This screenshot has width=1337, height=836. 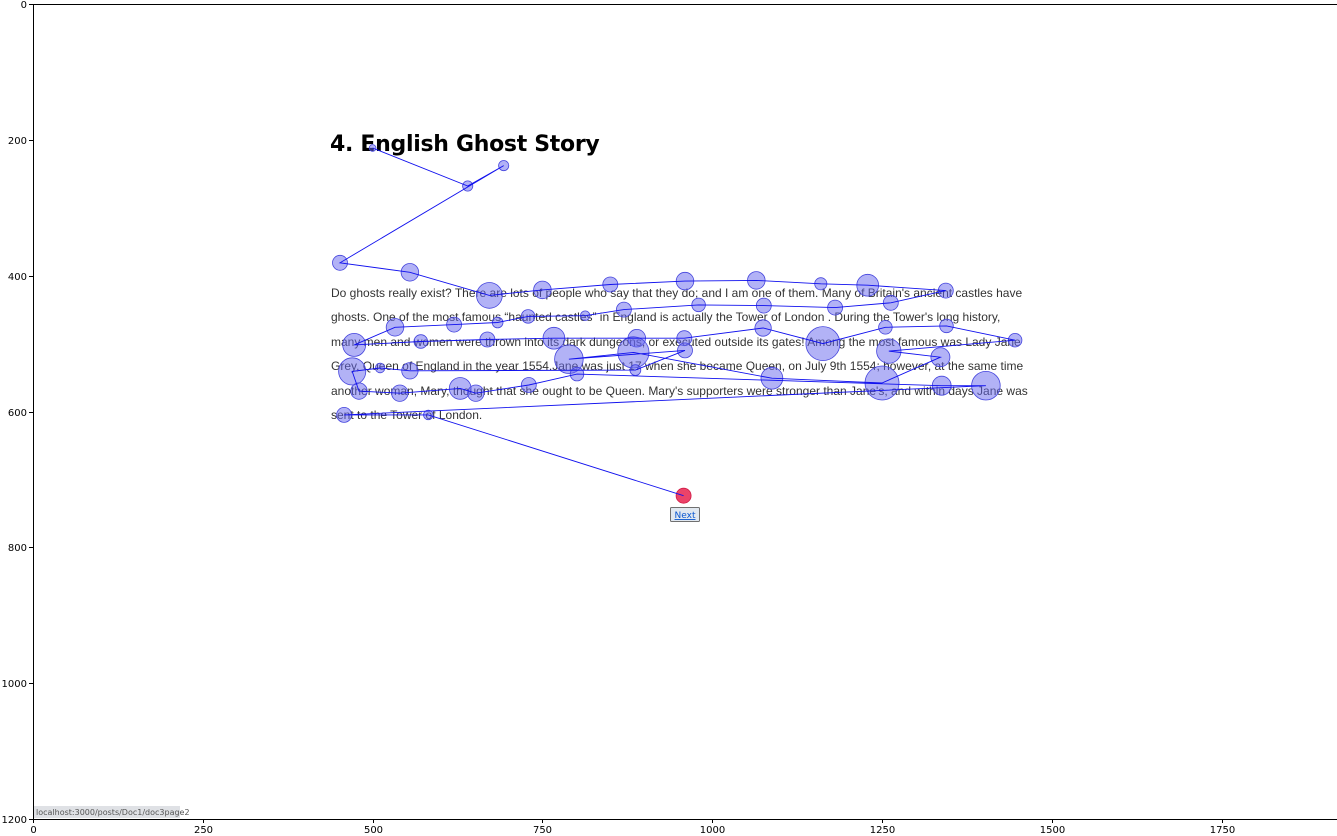 I want to click on status-bar: localhost:3000/posts/Doc1/doc3page2, so click(x=112, y=812).